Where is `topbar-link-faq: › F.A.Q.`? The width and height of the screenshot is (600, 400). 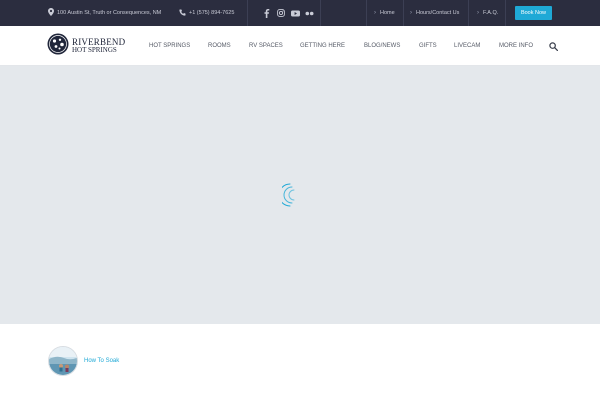
topbar-link-faq: › F.A.Q. is located at coordinates (487, 13).